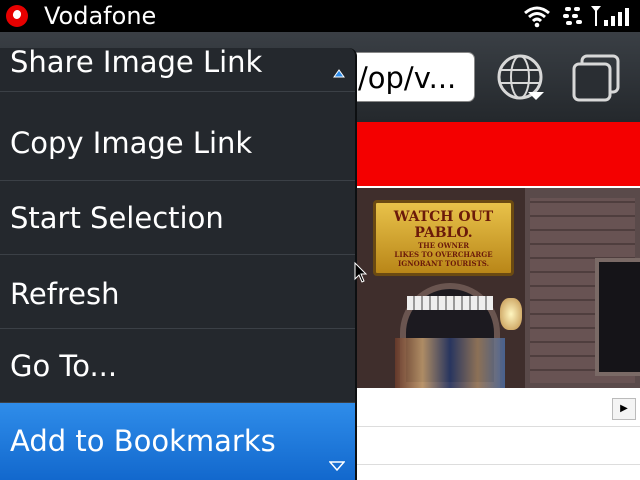 The width and height of the screenshot is (640, 480). I want to click on menu-item-start-selection: Start Selection, so click(177, 218).